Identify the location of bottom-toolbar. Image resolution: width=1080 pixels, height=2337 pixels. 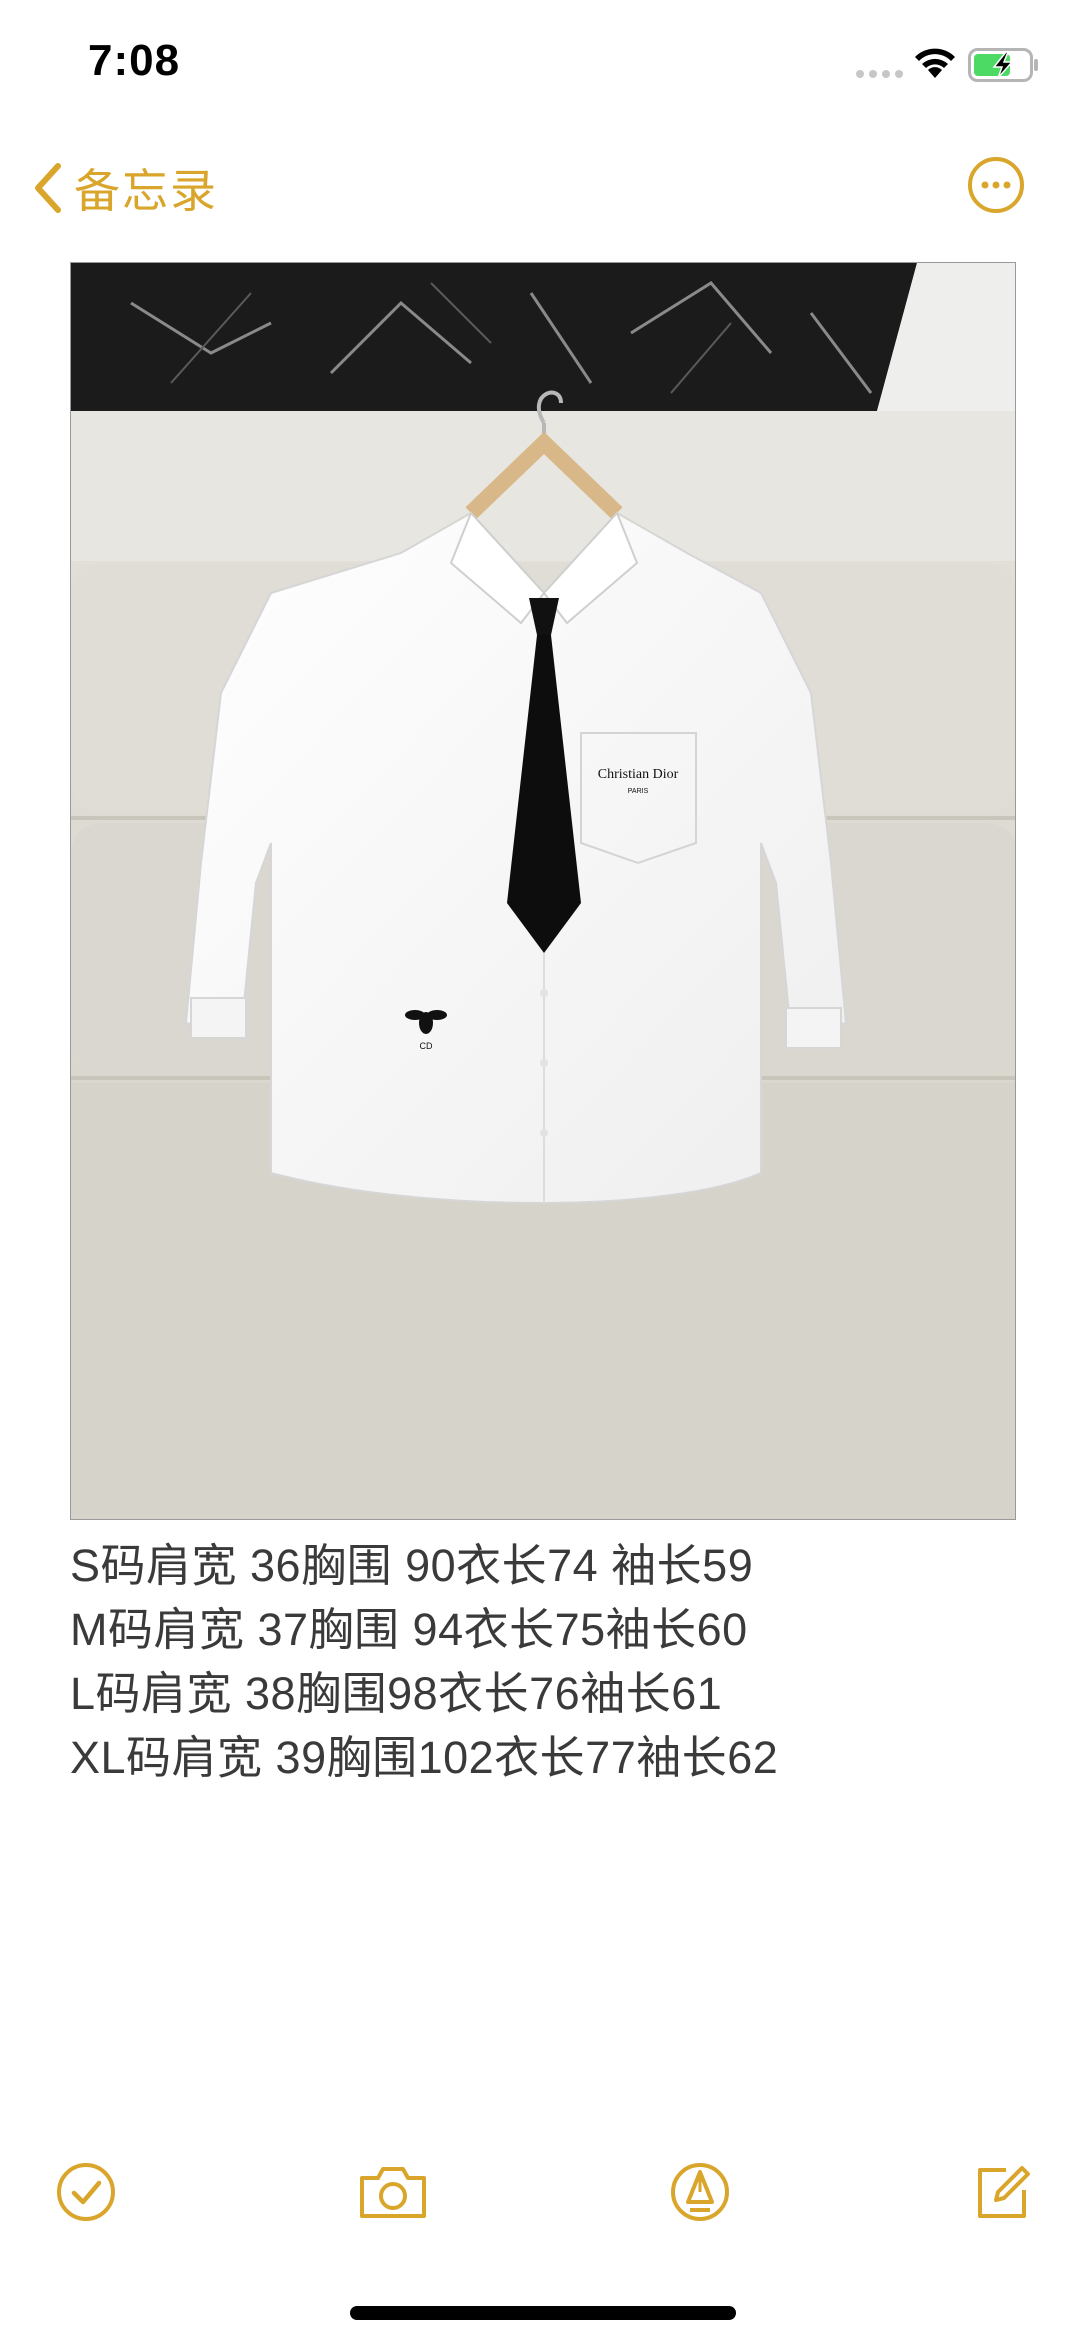
(540, 2200).